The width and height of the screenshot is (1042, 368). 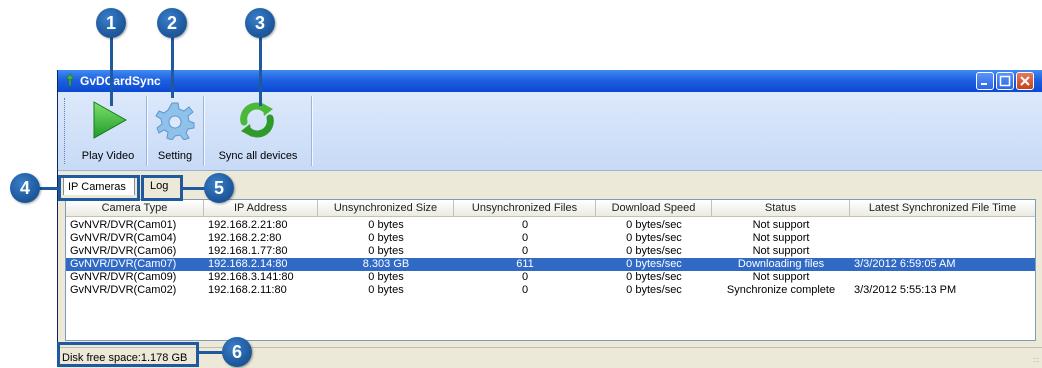 What do you see at coordinates (123, 251) in the screenshot?
I see `camera-type-cell: GvNVR/DVR(Cam06)` at bounding box center [123, 251].